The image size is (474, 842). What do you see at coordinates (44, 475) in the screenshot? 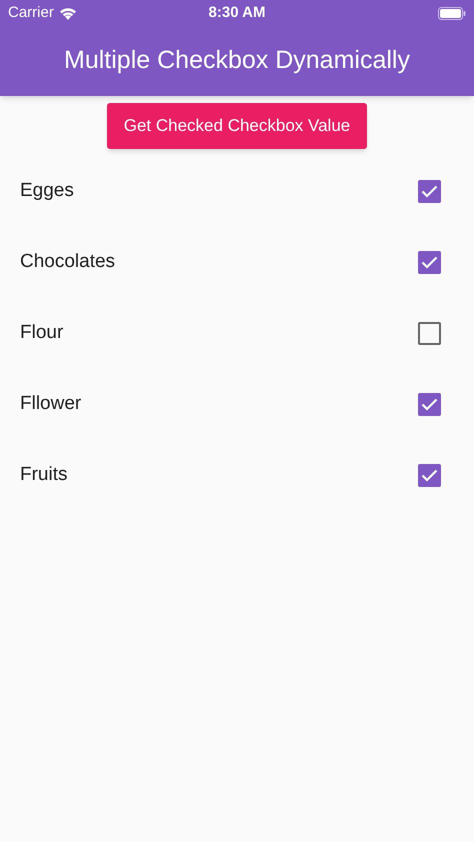
I see `item-label: Fruits` at bounding box center [44, 475].